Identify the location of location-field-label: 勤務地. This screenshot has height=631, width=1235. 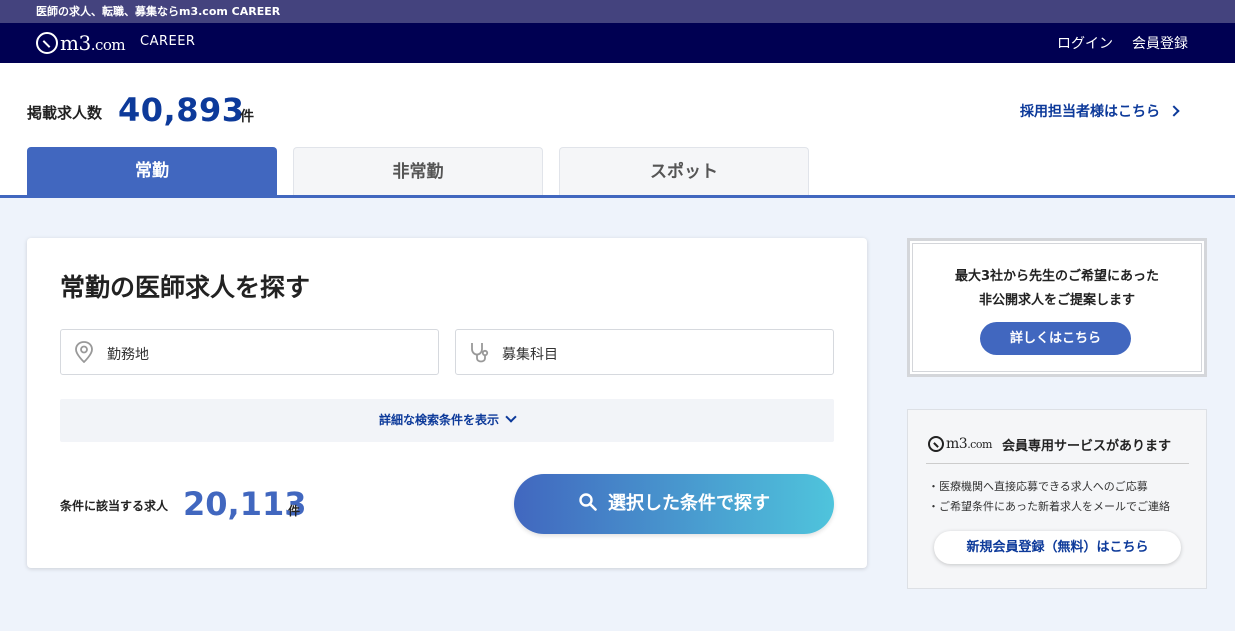
(128, 355).